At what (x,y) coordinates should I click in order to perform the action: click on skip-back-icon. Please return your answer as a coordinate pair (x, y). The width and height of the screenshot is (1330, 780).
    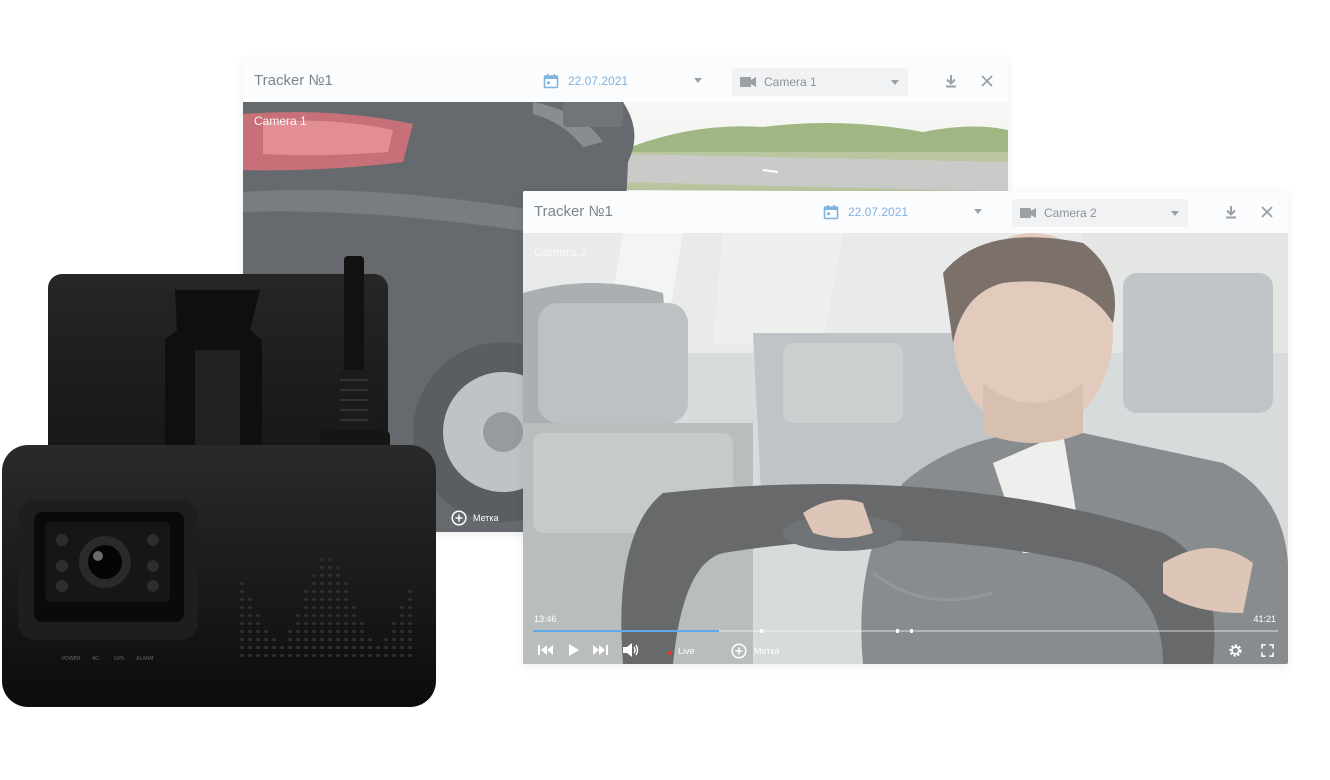
    Looking at the image, I should click on (546, 650).